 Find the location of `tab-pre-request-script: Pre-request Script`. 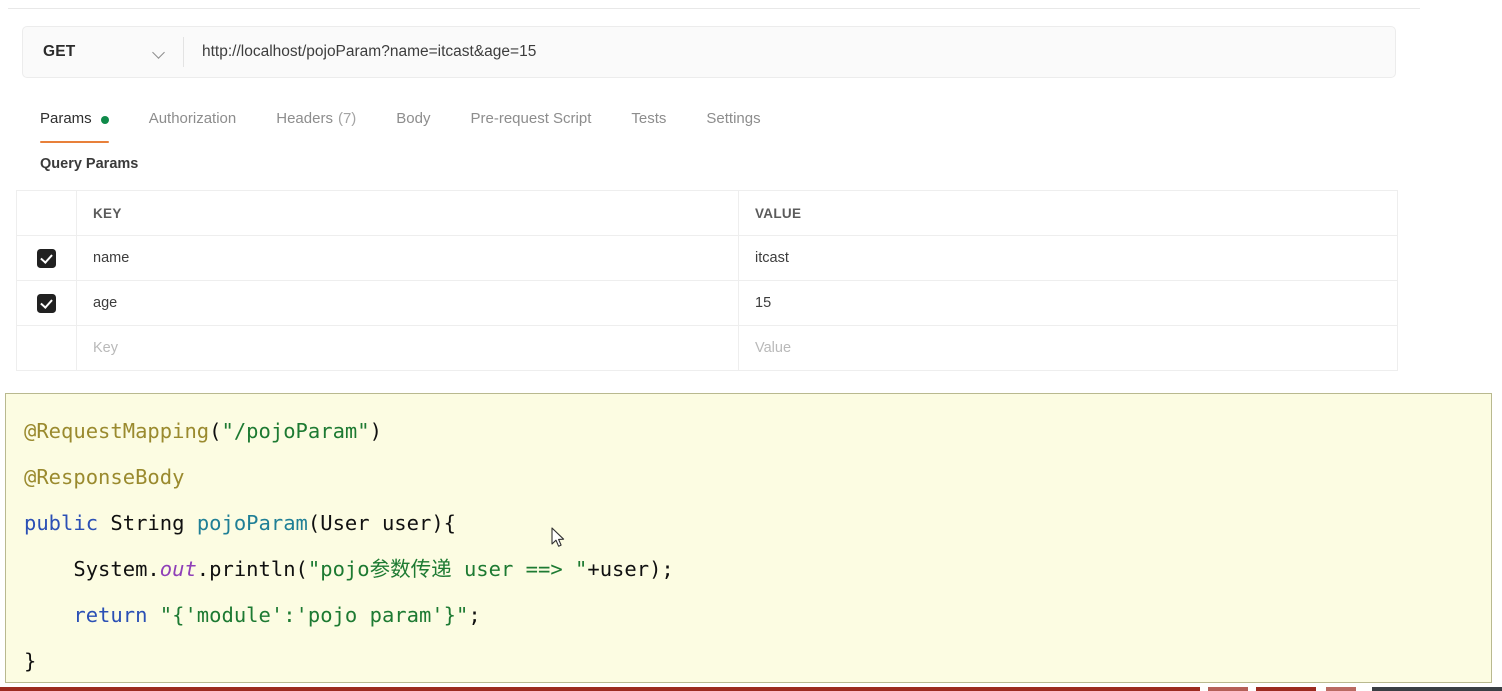

tab-pre-request-script: Pre-request Script is located at coordinates (531, 126).